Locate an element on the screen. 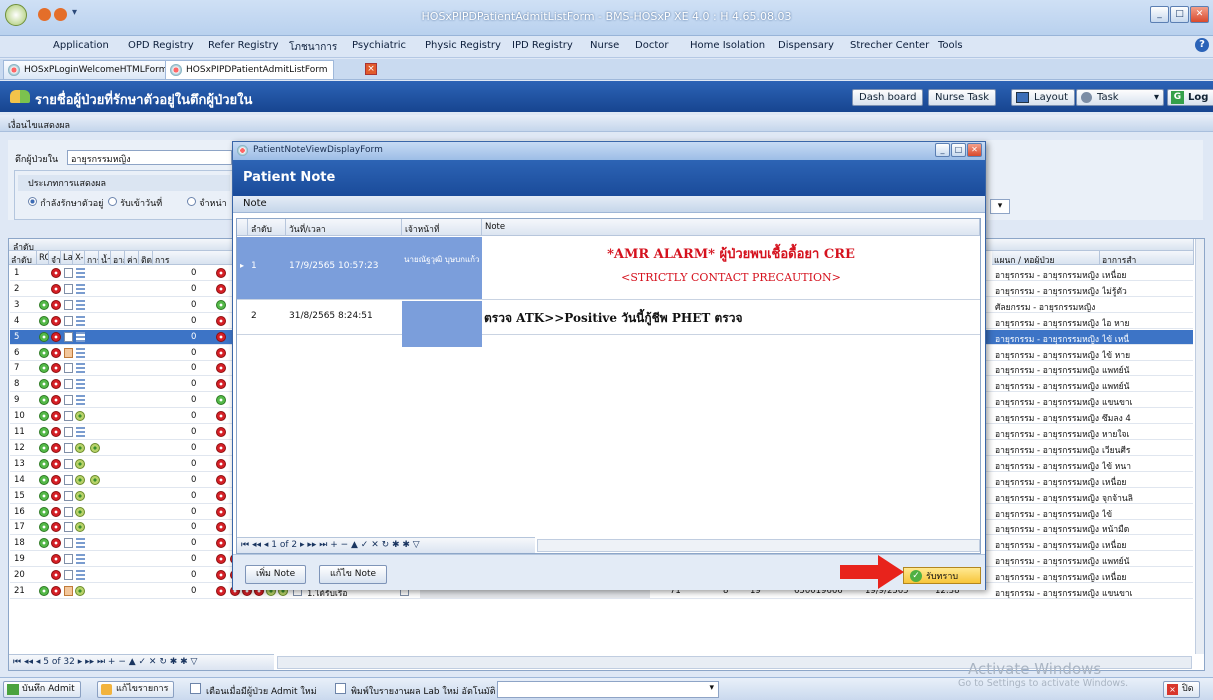 The height and width of the screenshot is (700, 1213). maximize-button: □ is located at coordinates (1179, 14).